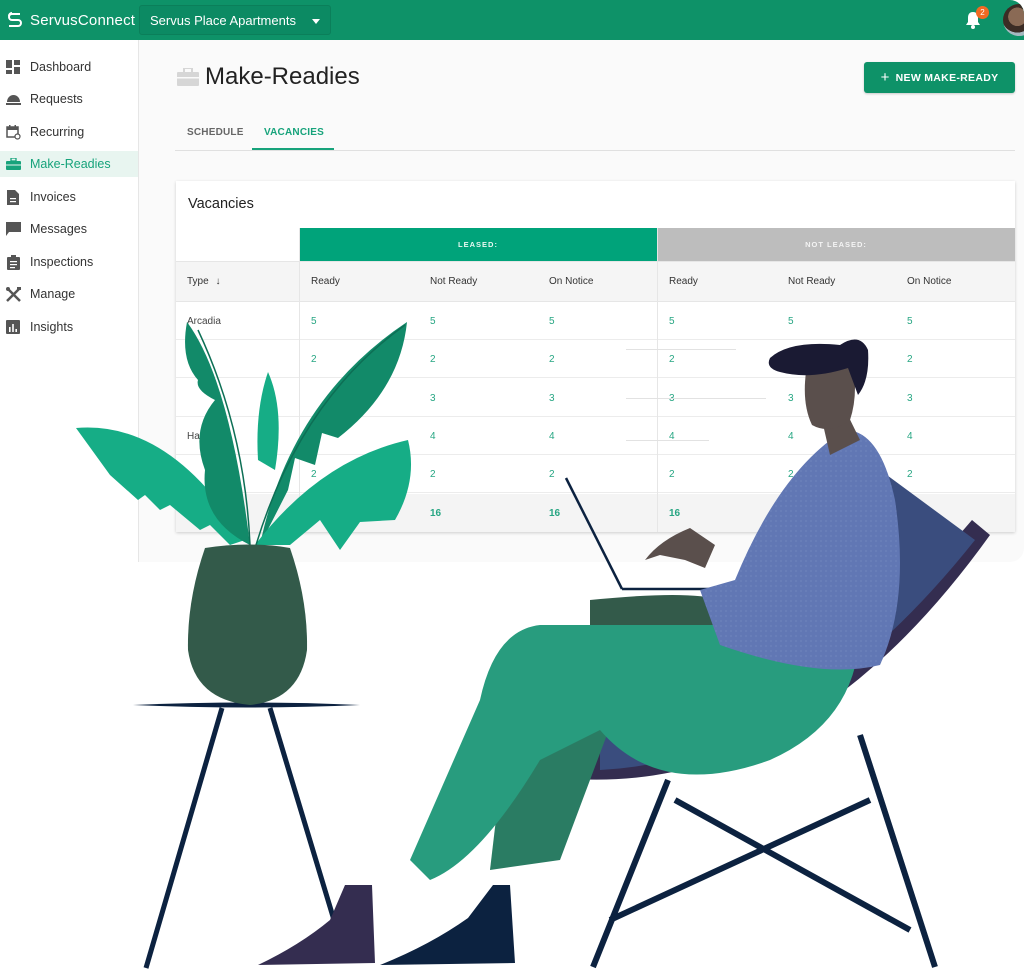 The width and height of the screenshot is (1024, 979). What do you see at coordinates (56, 99) in the screenshot?
I see `sidebar-item-label: Requests` at bounding box center [56, 99].